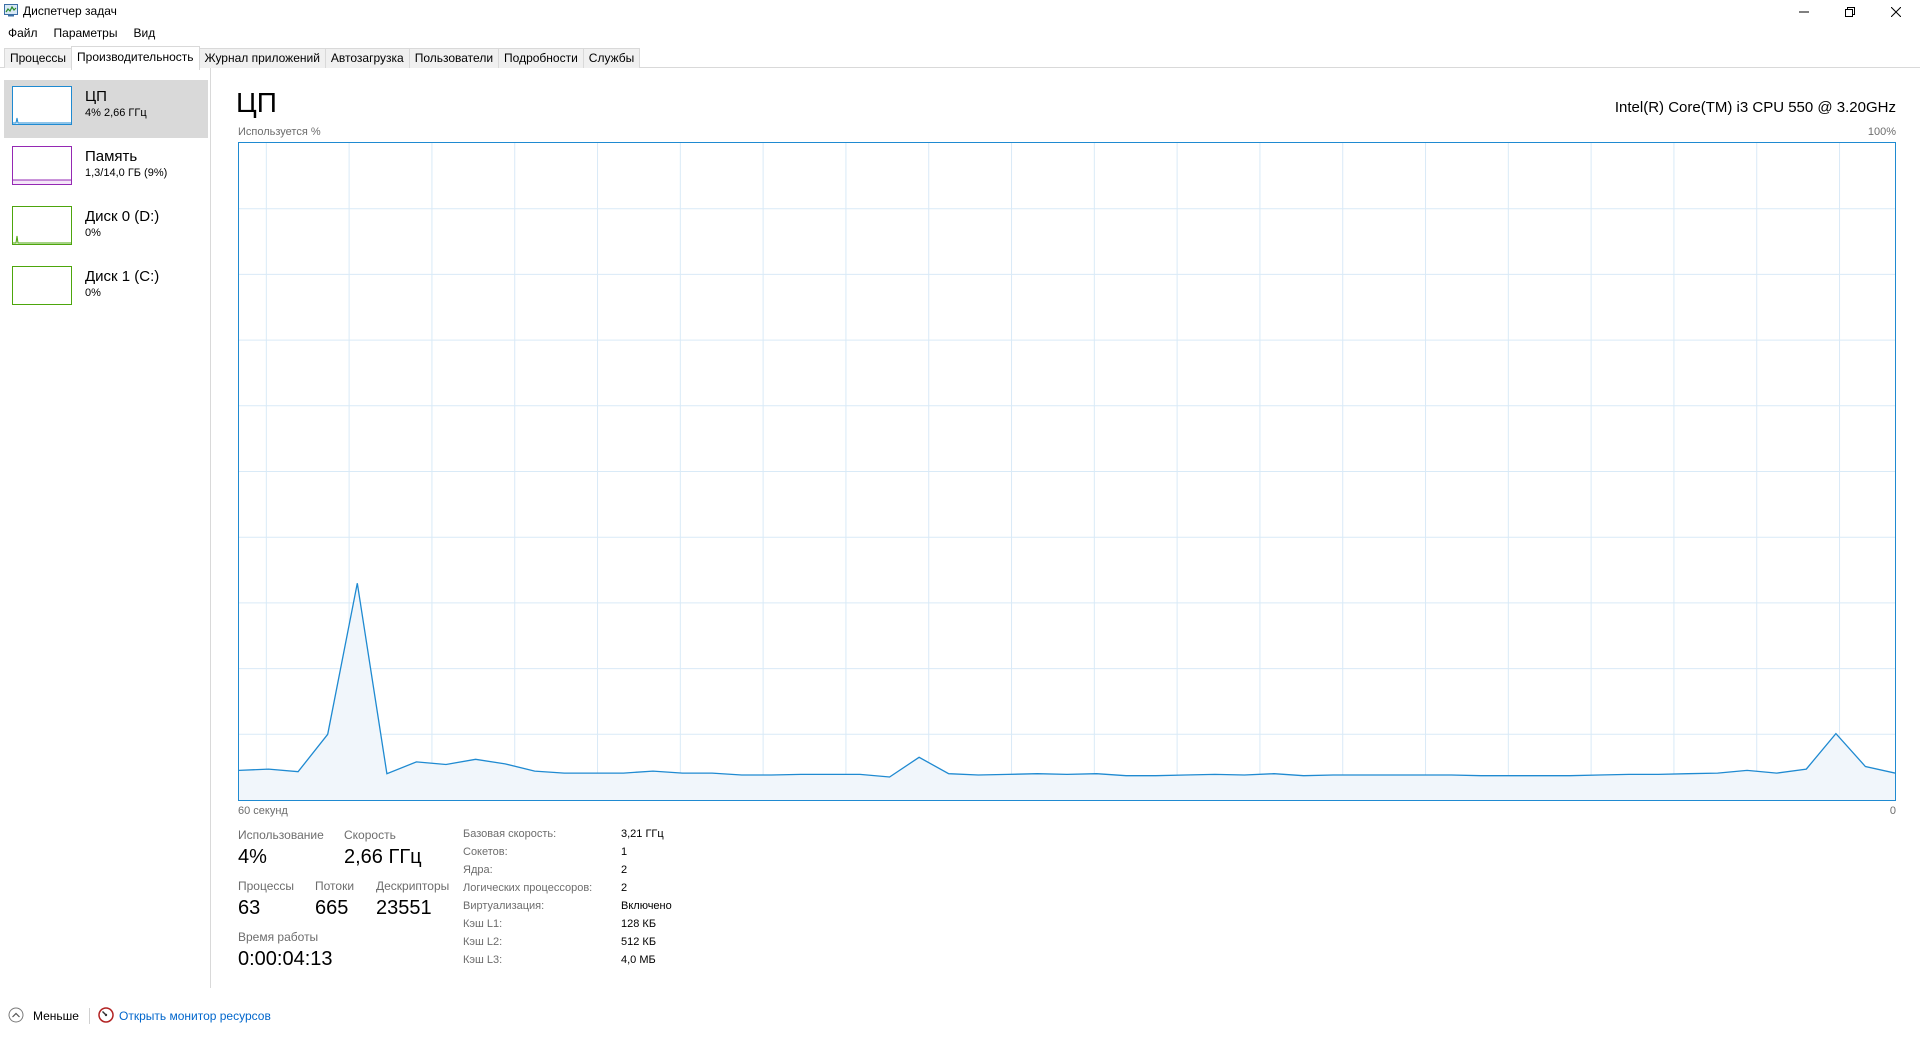  I want to click on spec-value: 512 КБ, so click(639, 942).